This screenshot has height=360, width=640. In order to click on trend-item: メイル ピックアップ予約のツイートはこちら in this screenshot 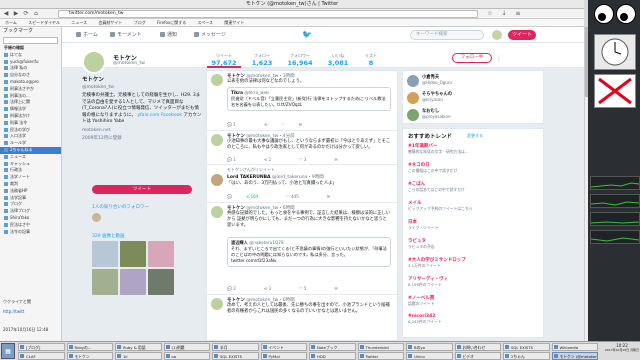, I will do `click(474, 206)`.